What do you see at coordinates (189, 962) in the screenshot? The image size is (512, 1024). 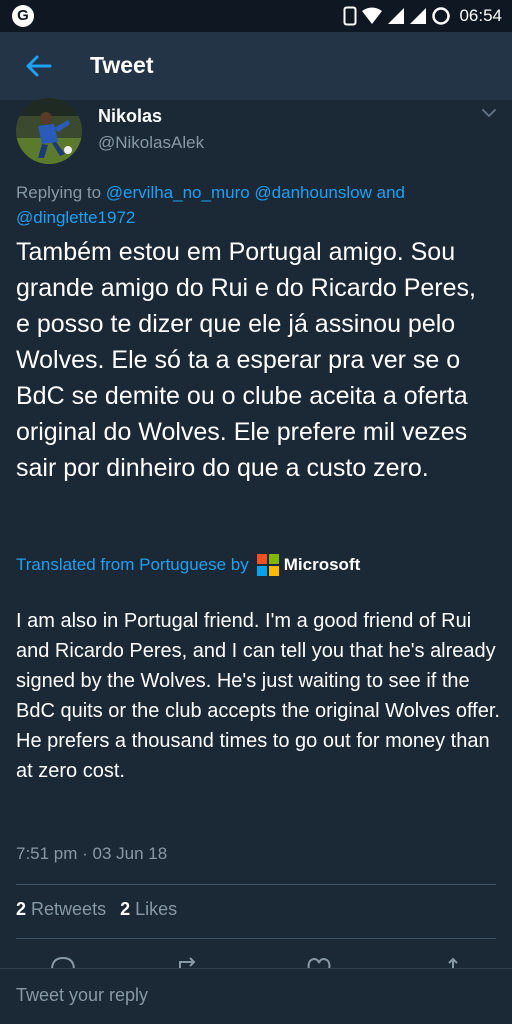 I see `retweet-icon` at bounding box center [189, 962].